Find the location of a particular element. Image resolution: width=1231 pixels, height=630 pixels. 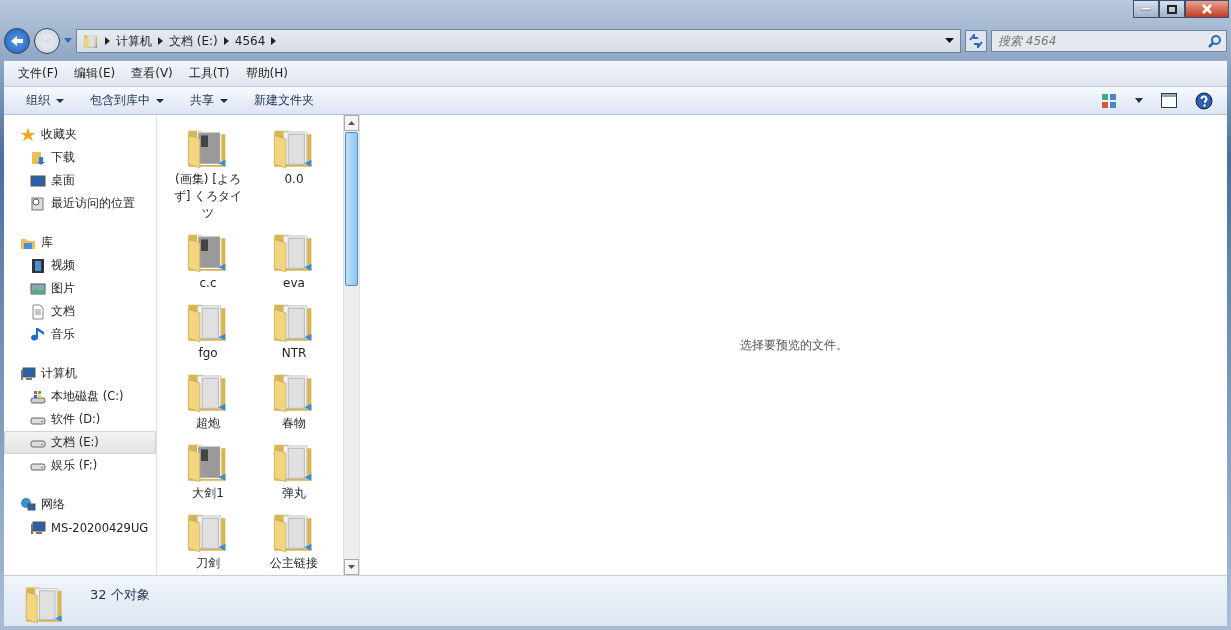

recent-places-icon is located at coordinates (38, 203).